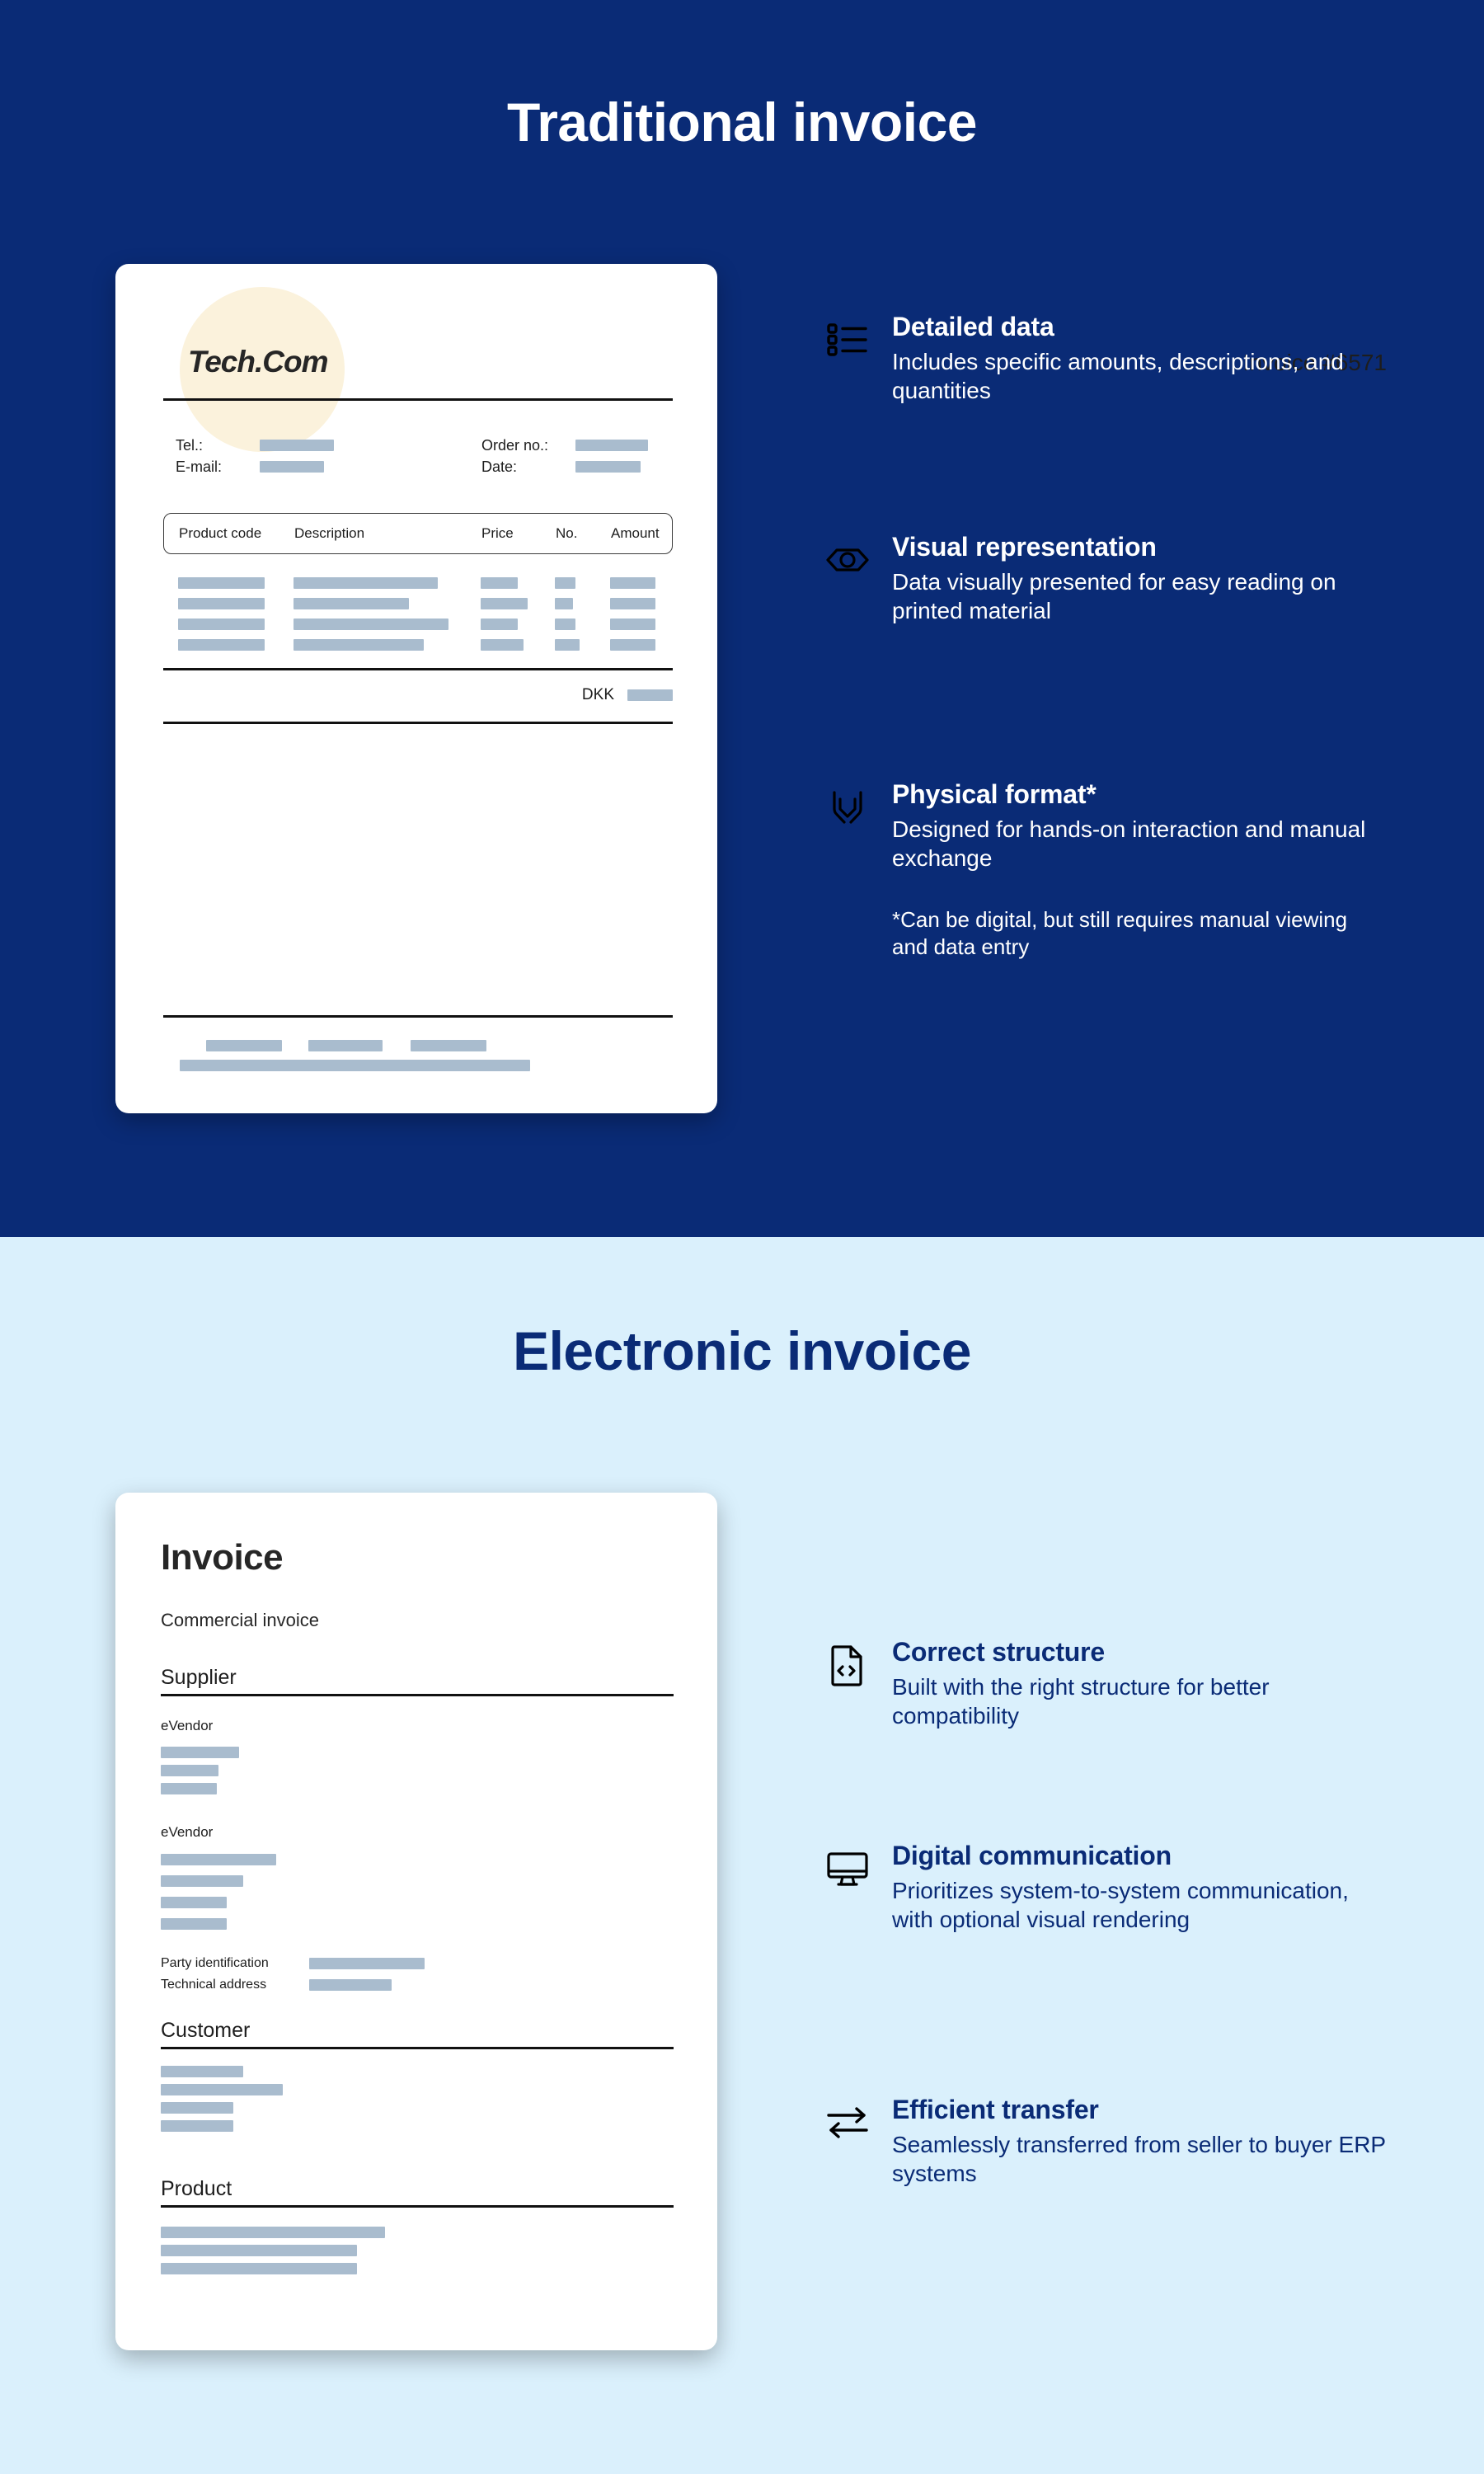 The image size is (1484, 2474). I want to click on list-icon, so click(847, 359).